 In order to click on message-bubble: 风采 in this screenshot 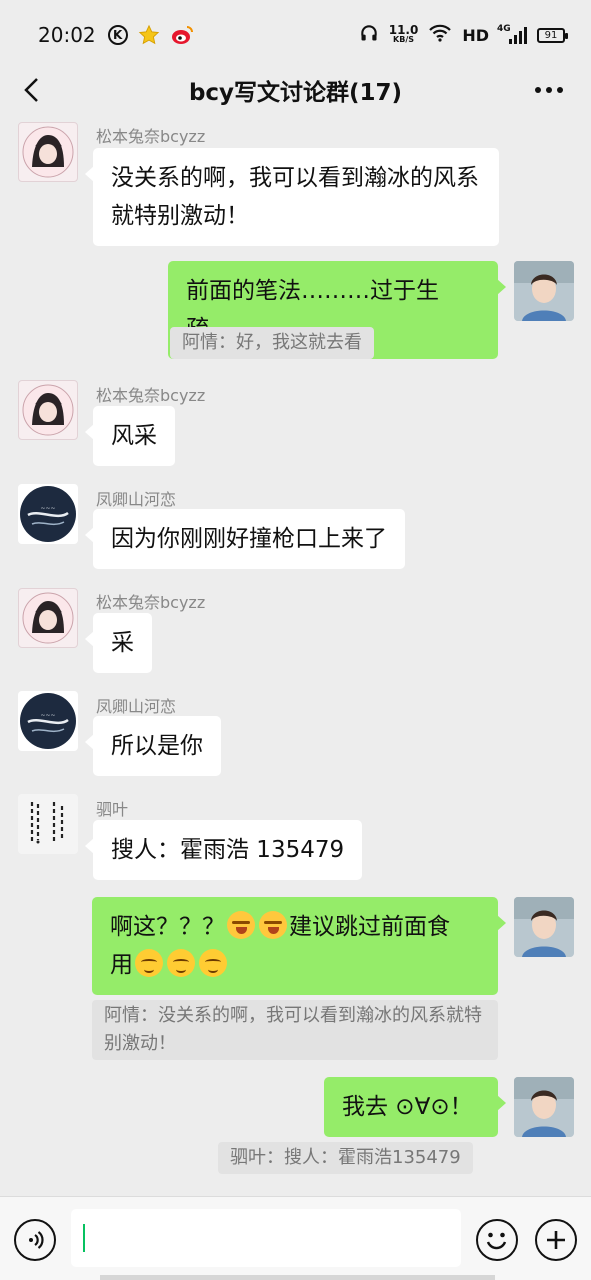, I will do `click(130, 436)`.